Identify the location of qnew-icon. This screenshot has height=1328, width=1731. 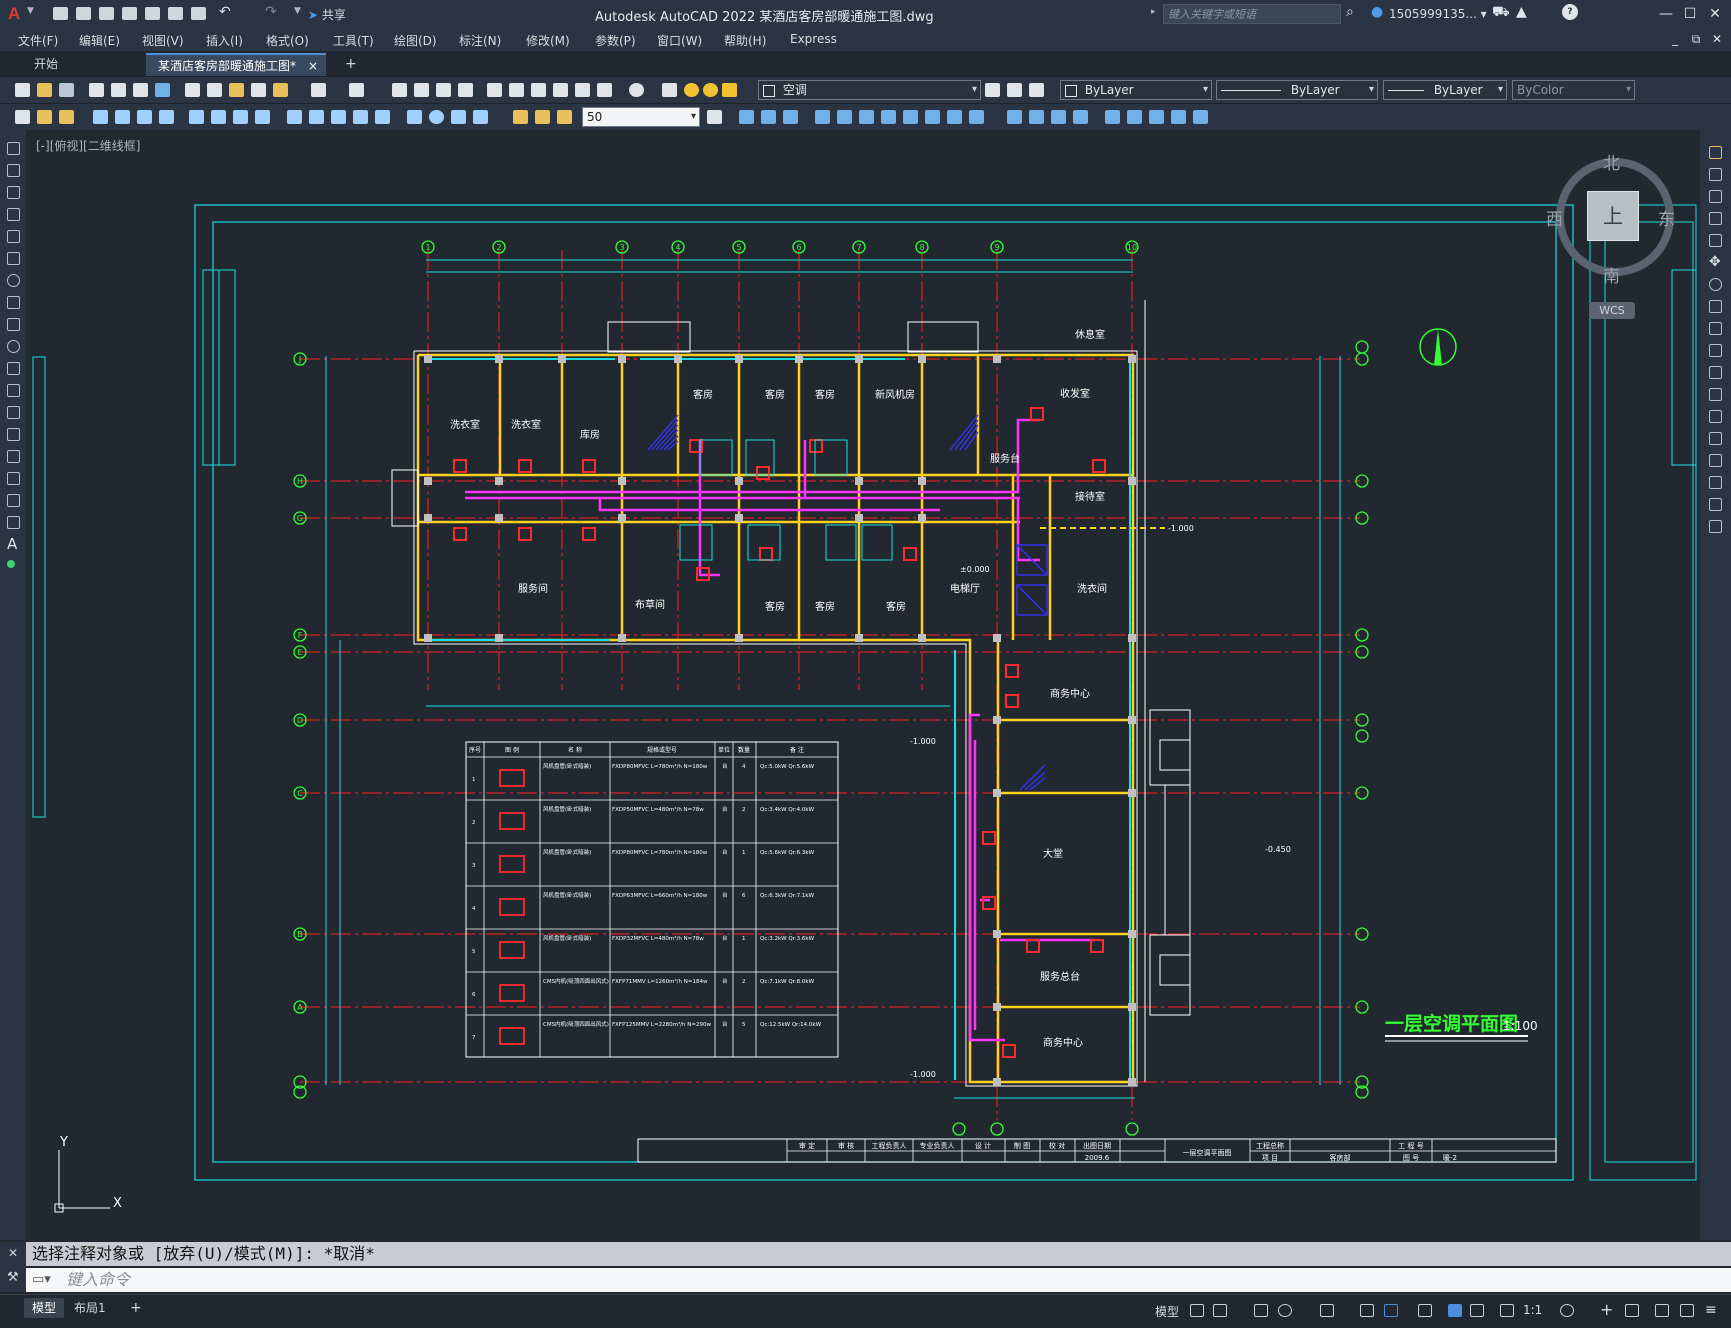
(22, 90).